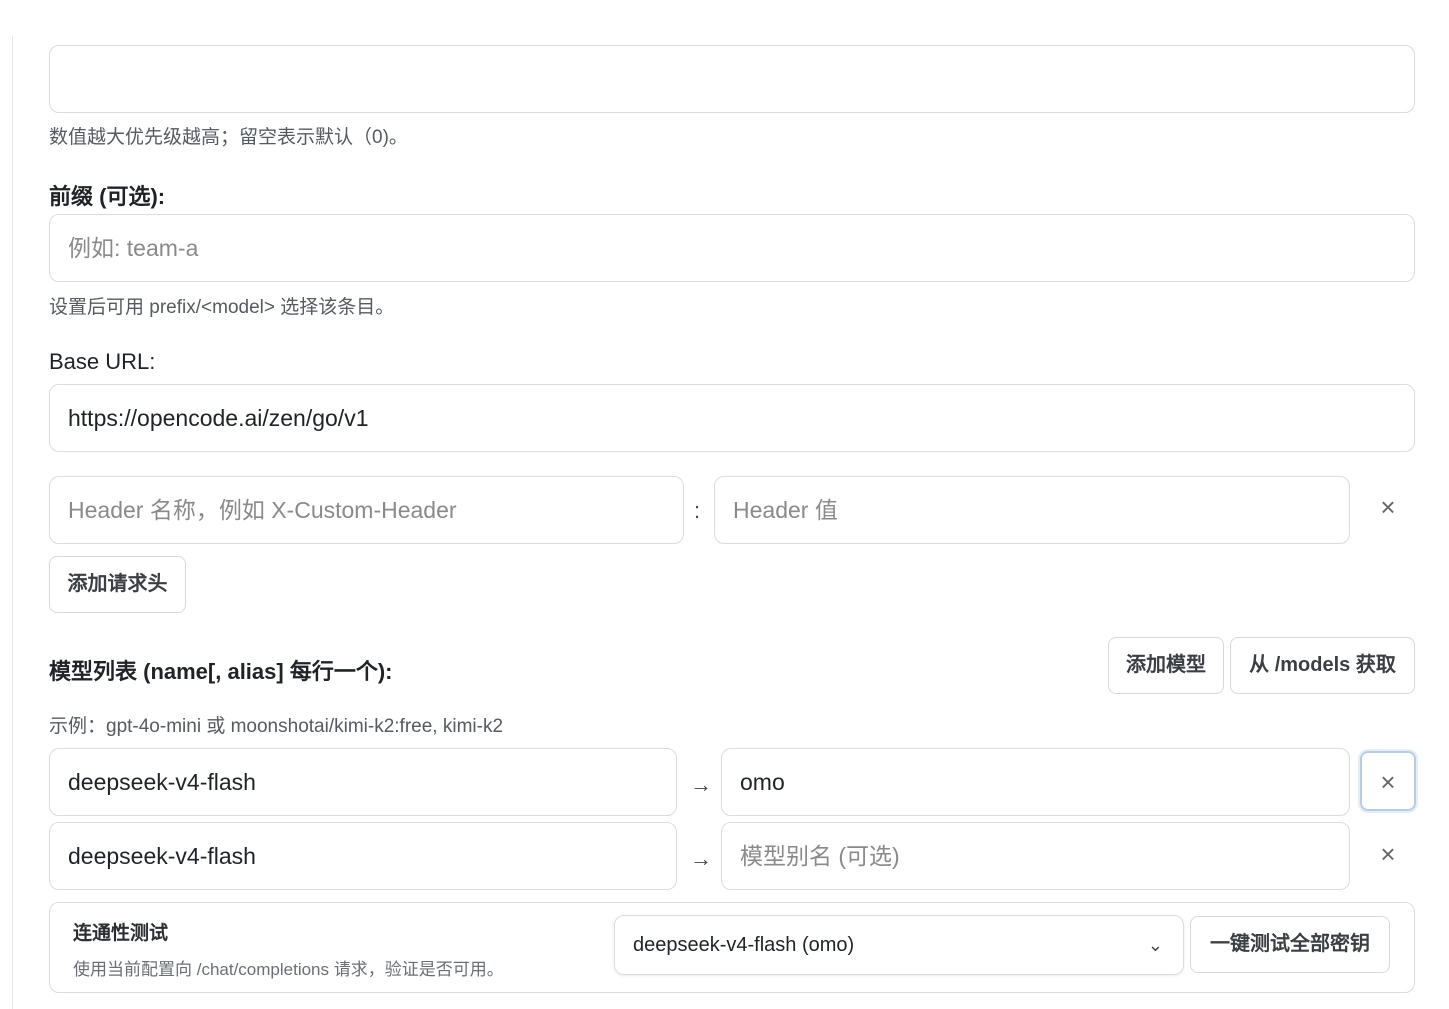  I want to click on base-url-label: Base URL:, so click(102, 361).